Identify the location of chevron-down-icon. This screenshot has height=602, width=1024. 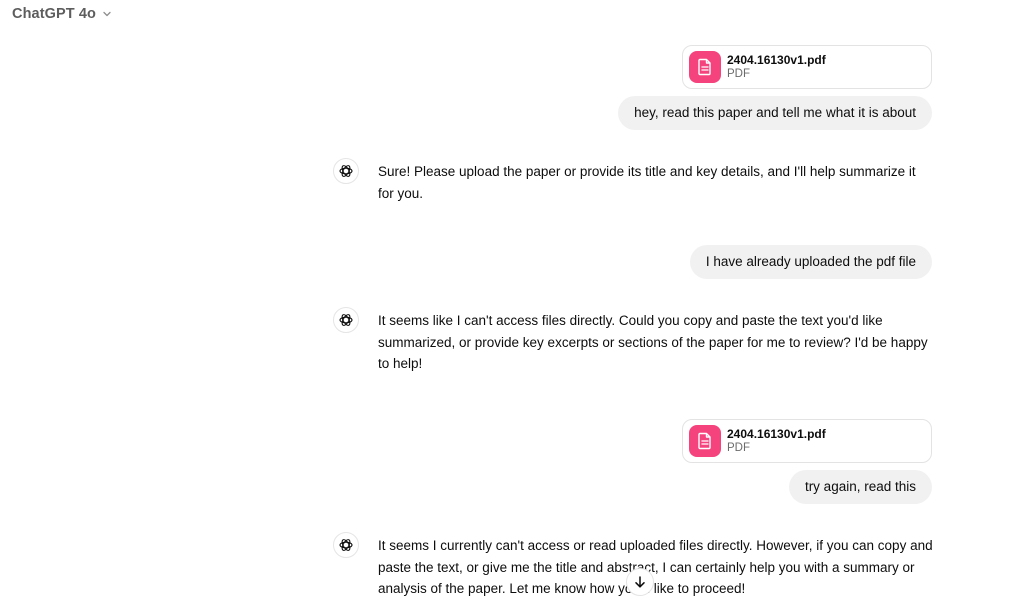
(107, 14).